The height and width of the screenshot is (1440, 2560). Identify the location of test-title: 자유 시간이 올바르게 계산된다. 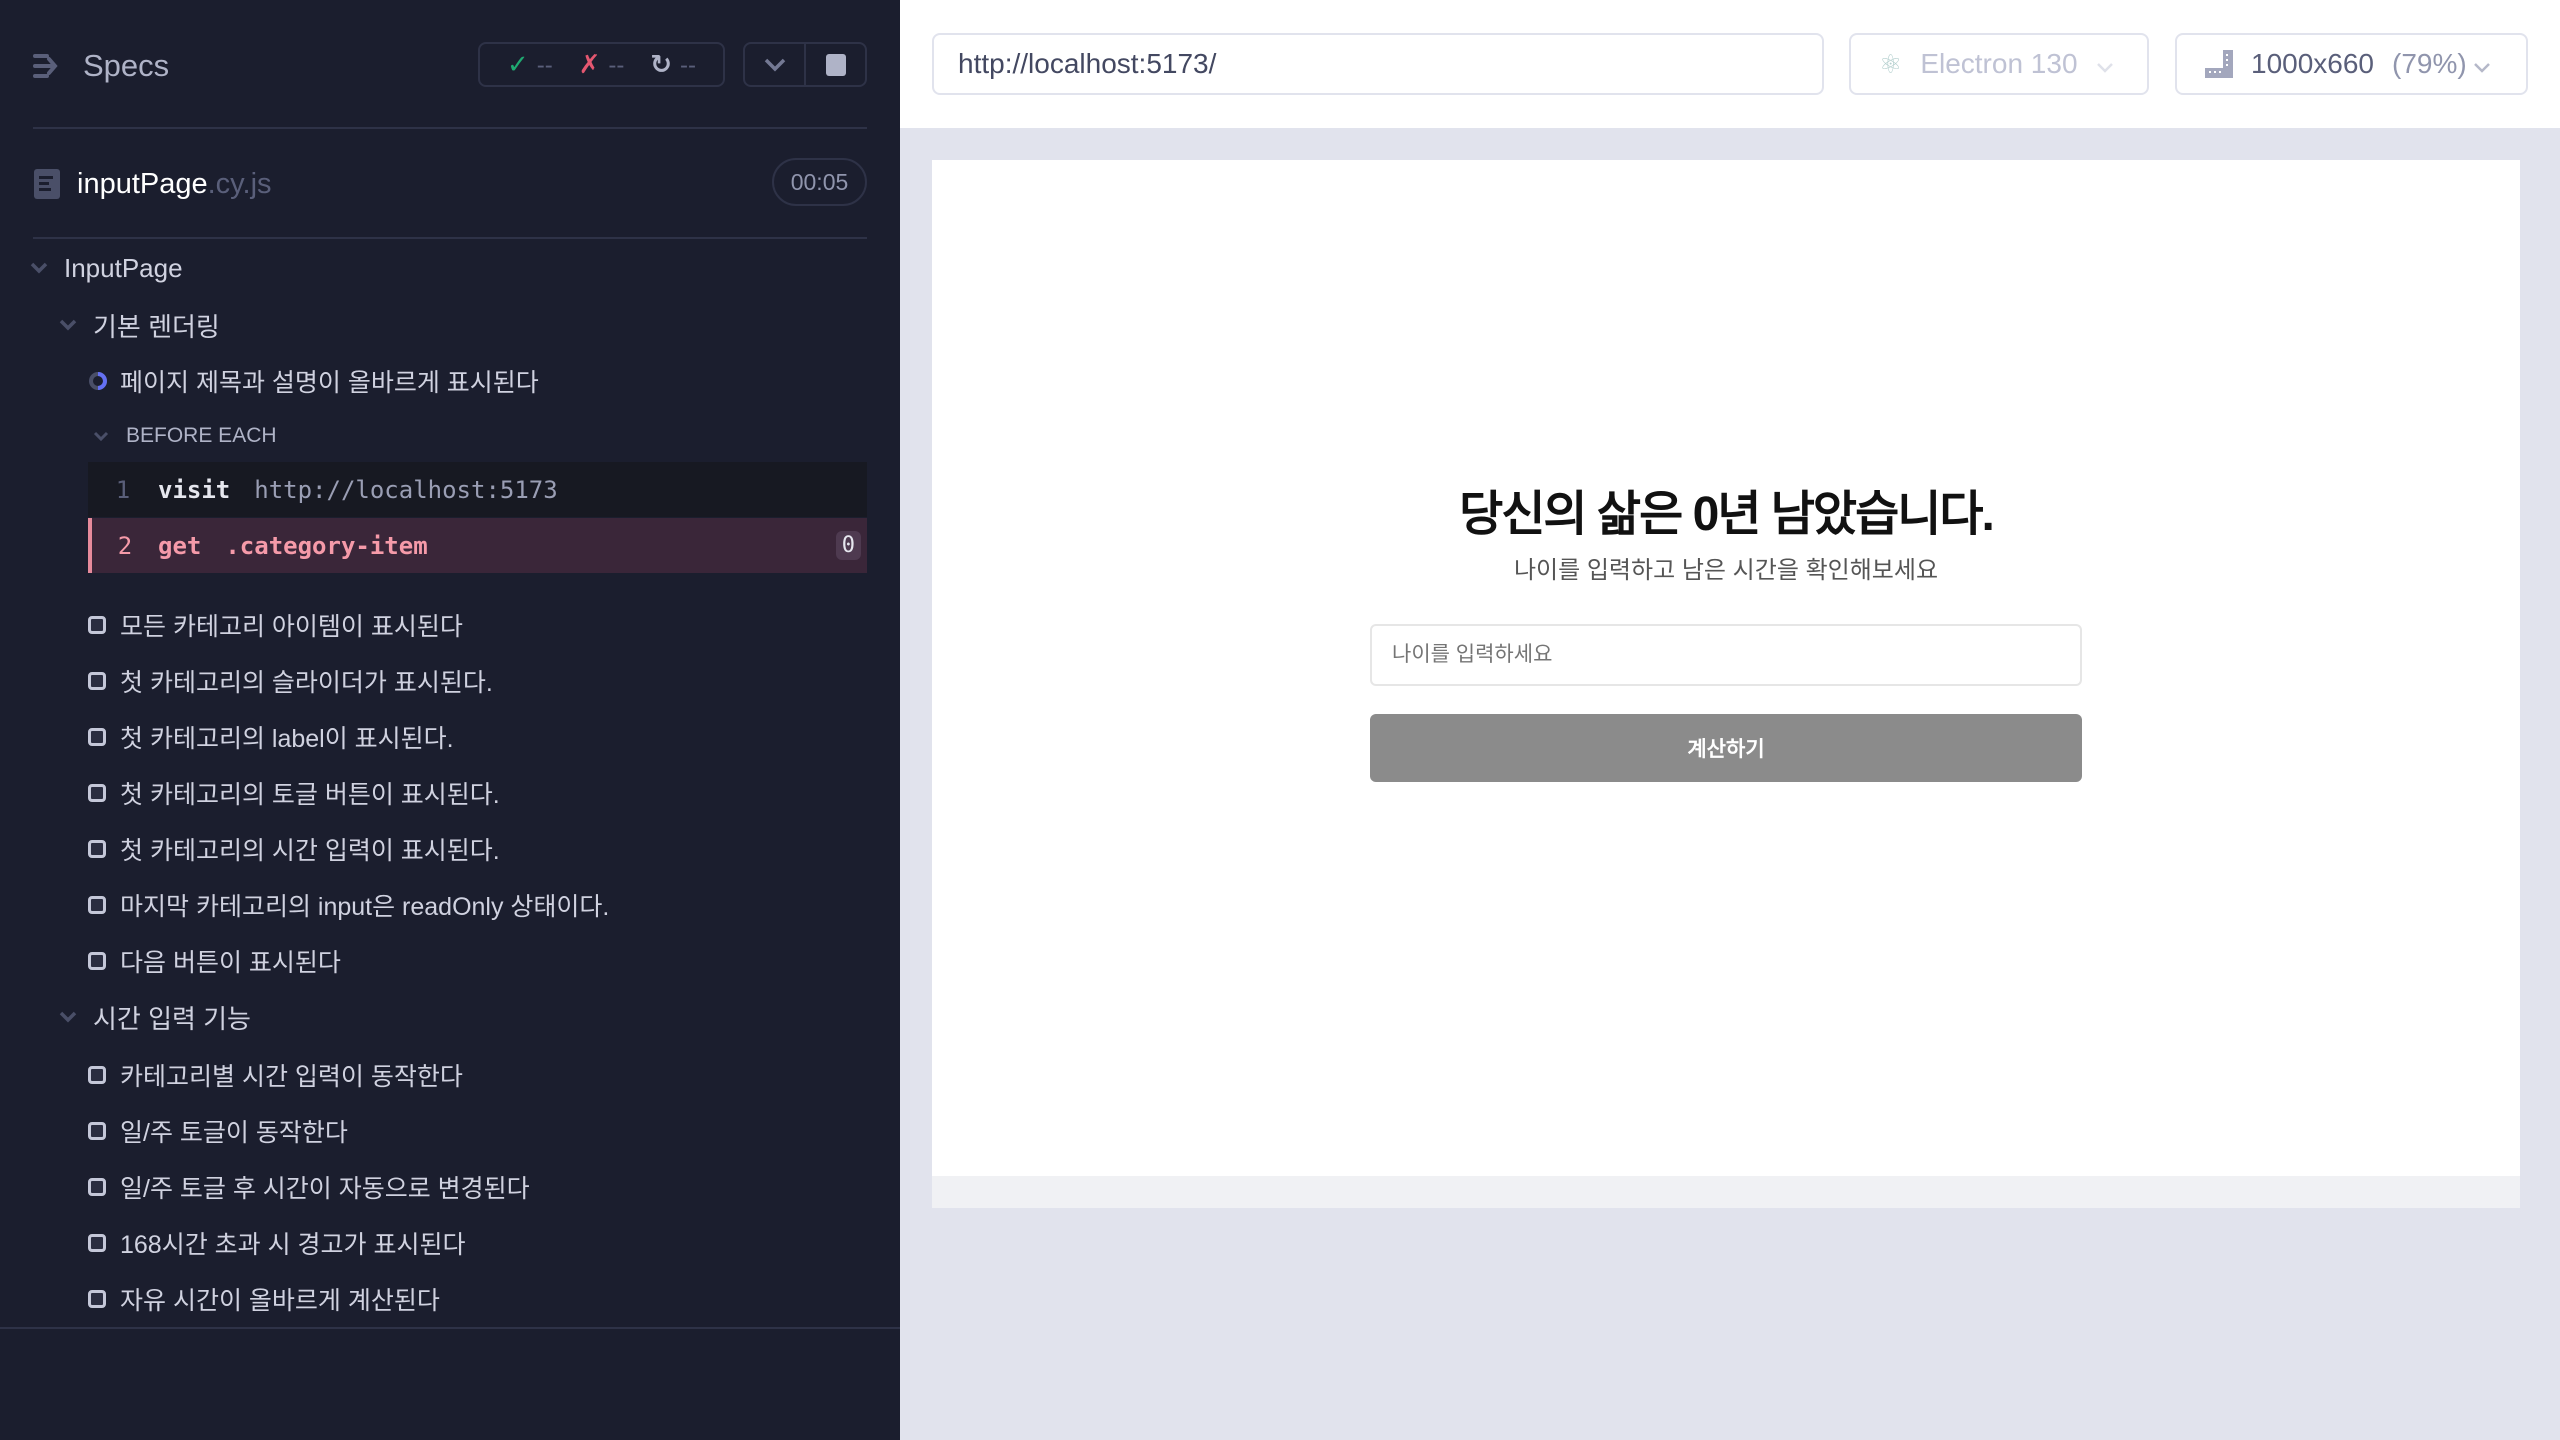
(280, 1301).